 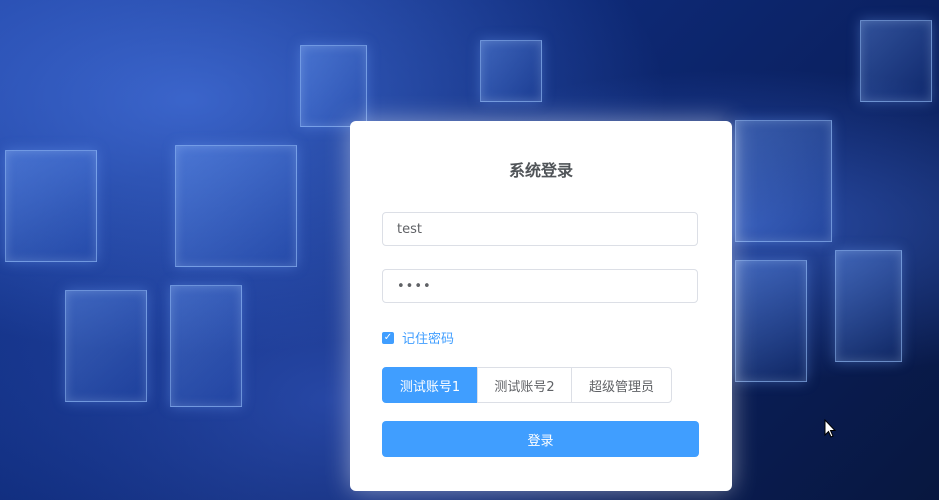 What do you see at coordinates (540, 229) in the screenshot?
I see `username-input: test` at bounding box center [540, 229].